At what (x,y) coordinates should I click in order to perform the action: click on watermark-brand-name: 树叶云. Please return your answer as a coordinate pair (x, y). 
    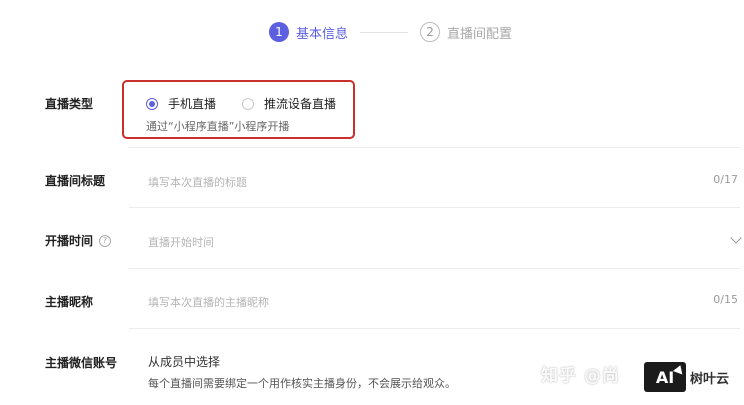
    Looking at the image, I should click on (710, 379).